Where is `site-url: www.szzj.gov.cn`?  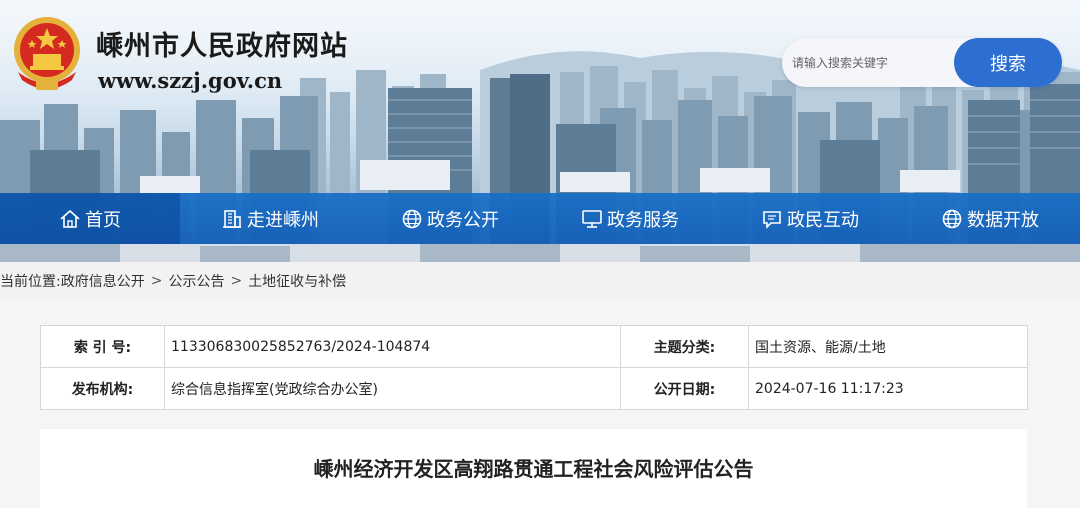 site-url: www.szzj.gov.cn is located at coordinates (190, 80).